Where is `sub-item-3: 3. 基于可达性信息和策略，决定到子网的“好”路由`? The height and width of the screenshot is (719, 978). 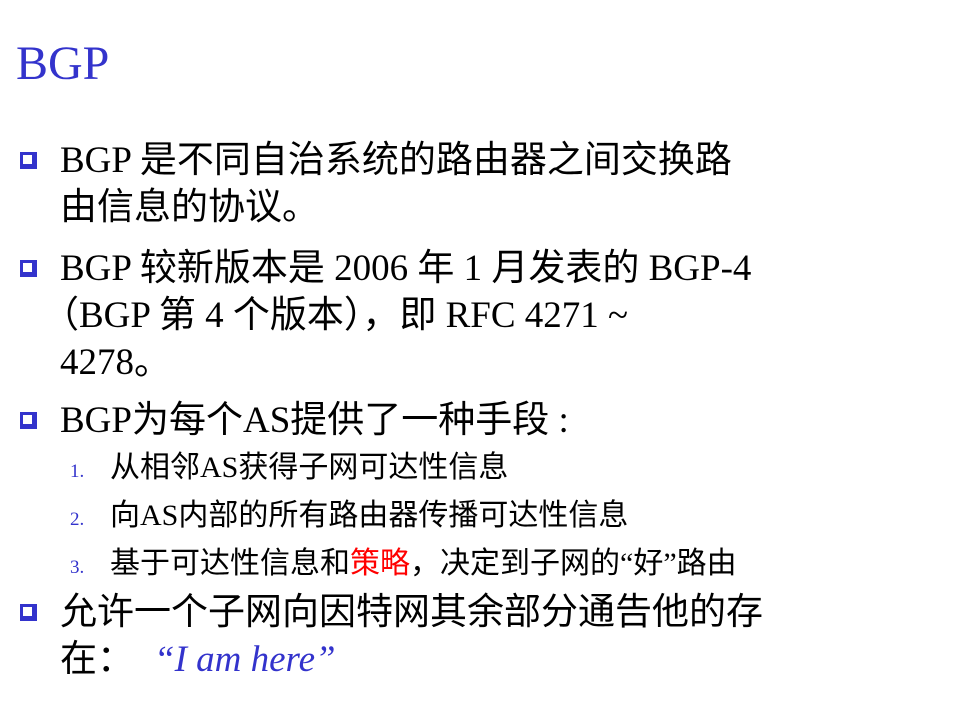
sub-item-3: 3. 基于可达性信息和策略，决定到子网的“好”路由 is located at coordinates (403, 566).